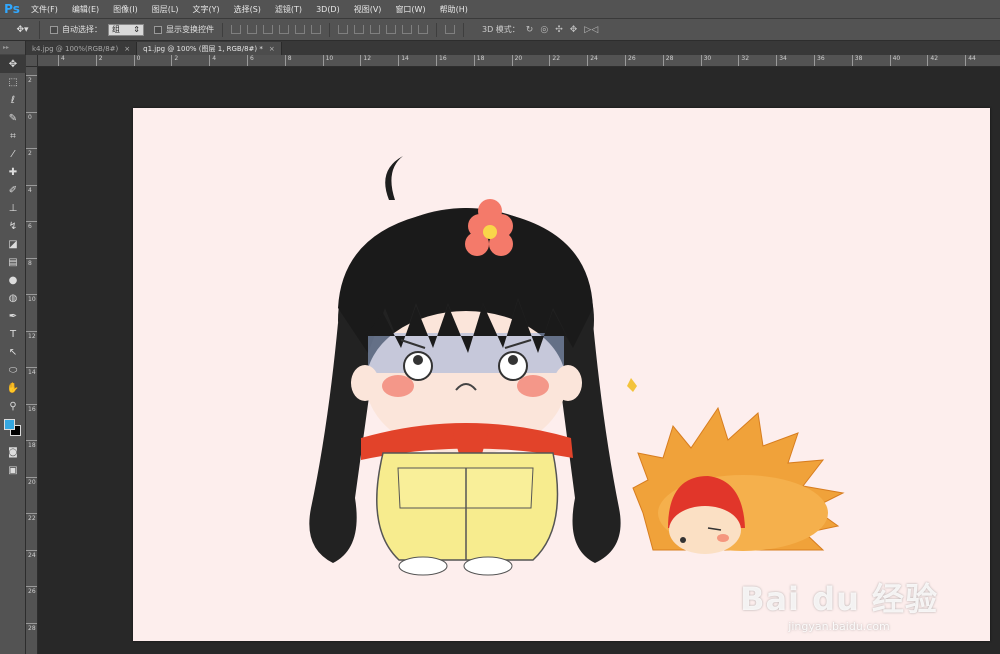 The image size is (1000, 654). Describe the element at coordinates (13, 388) in the screenshot. I see `hand-tool-icon: ✋` at that location.